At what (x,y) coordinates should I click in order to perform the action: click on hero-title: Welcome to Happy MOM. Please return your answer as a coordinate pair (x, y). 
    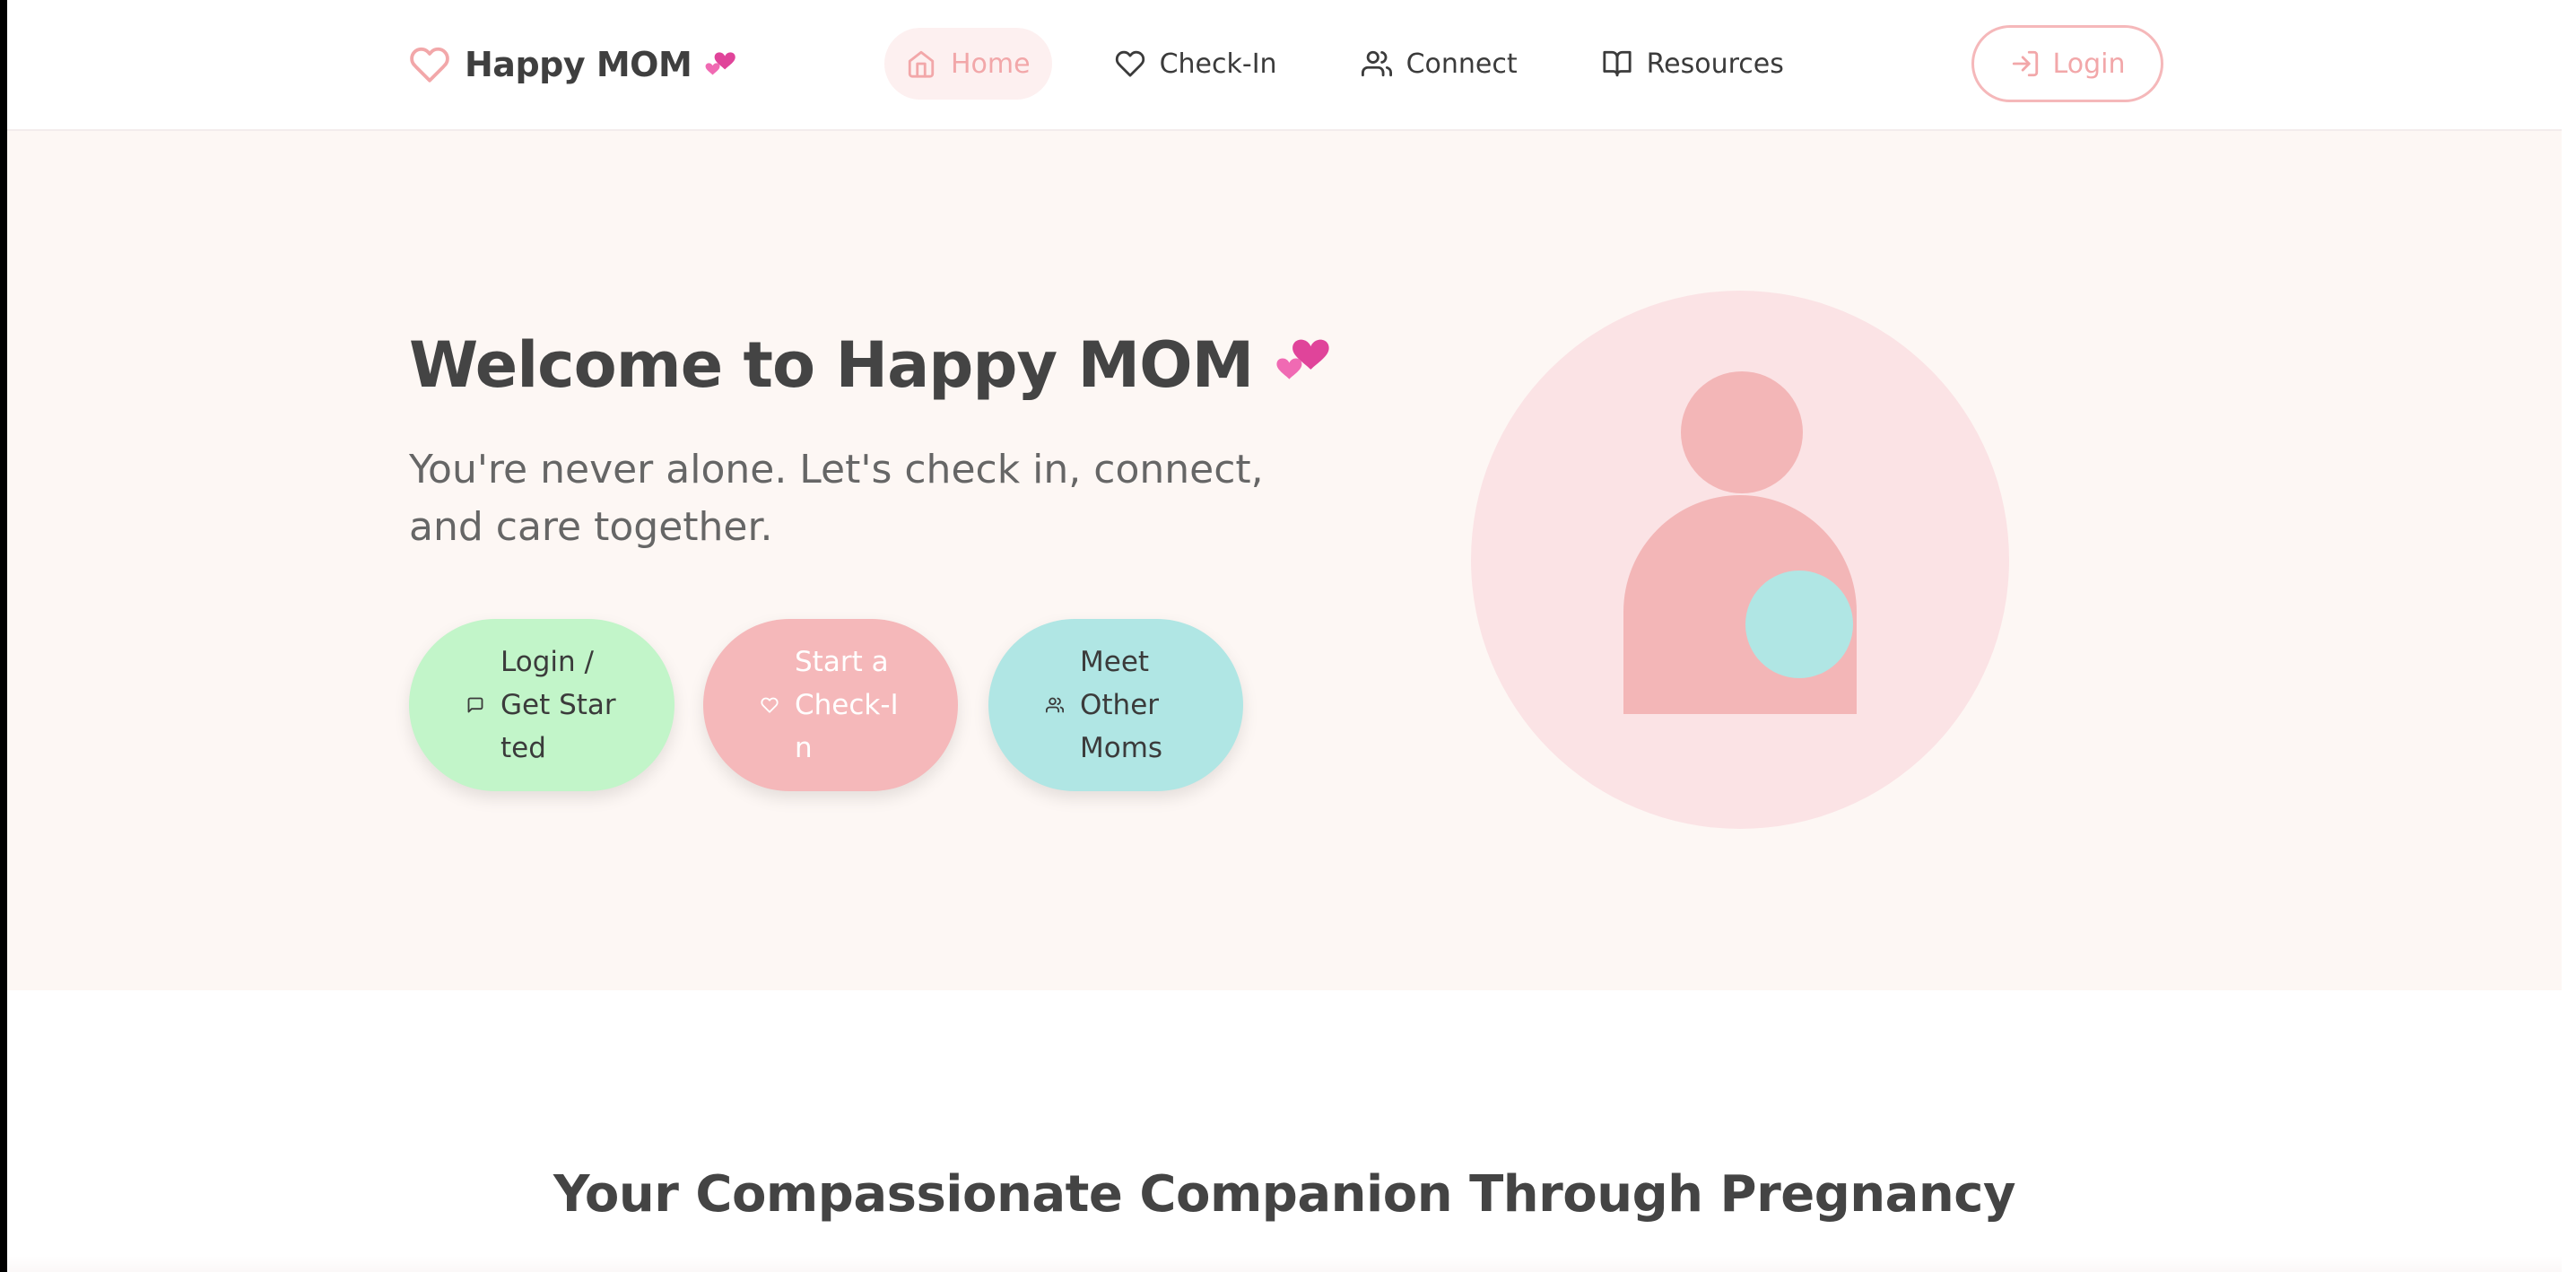
    Looking at the image, I should click on (873, 365).